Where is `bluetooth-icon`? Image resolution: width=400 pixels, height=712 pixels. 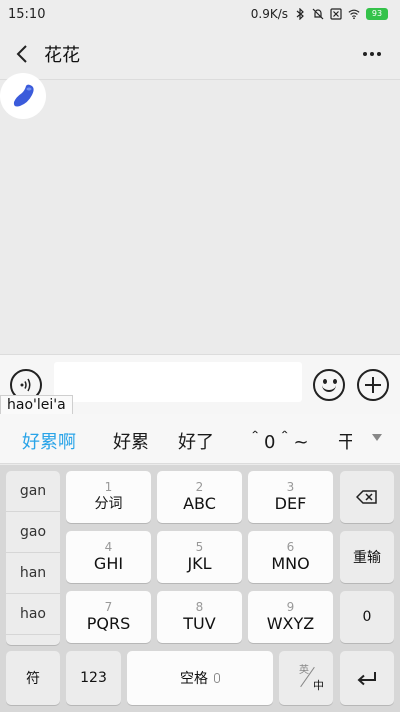
bluetooth-icon is located at coordinates (300, 14).